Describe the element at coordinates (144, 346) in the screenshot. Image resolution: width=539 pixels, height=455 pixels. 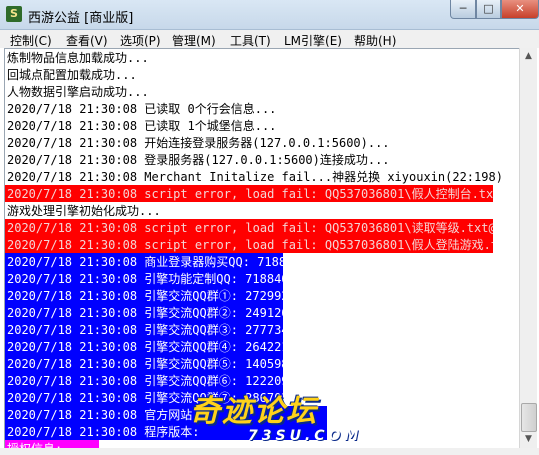
I see `log-line: 2020/7/18 21:30:08 引擎交流QQ群④: 264221952` at that location.